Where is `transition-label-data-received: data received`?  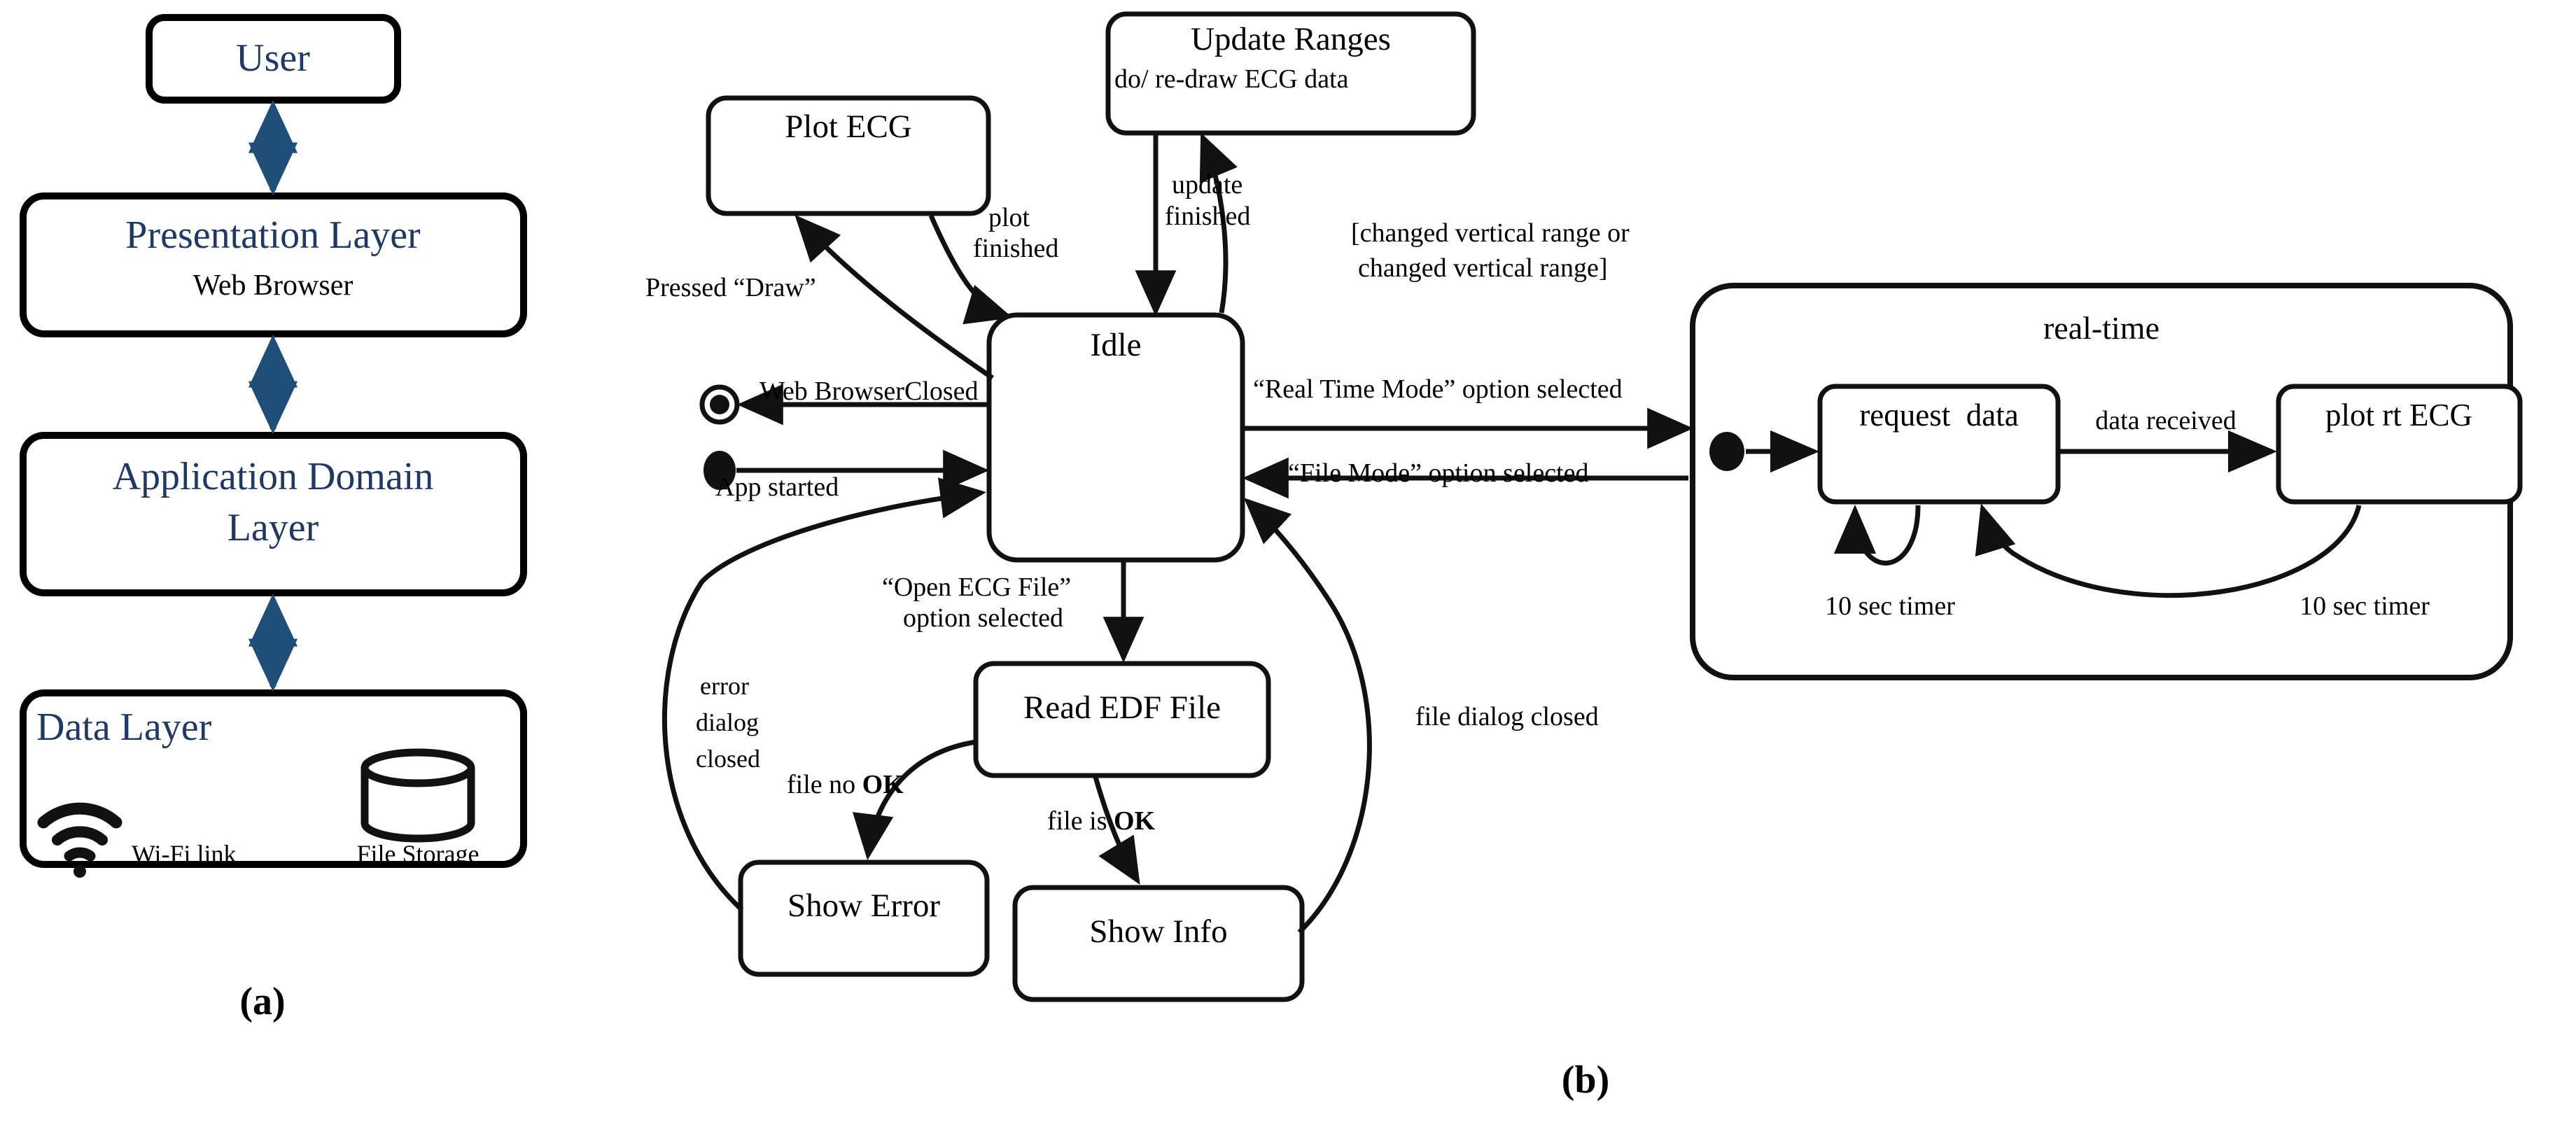
transition-label-data-received: data received is located at coordinates (2165, 420).